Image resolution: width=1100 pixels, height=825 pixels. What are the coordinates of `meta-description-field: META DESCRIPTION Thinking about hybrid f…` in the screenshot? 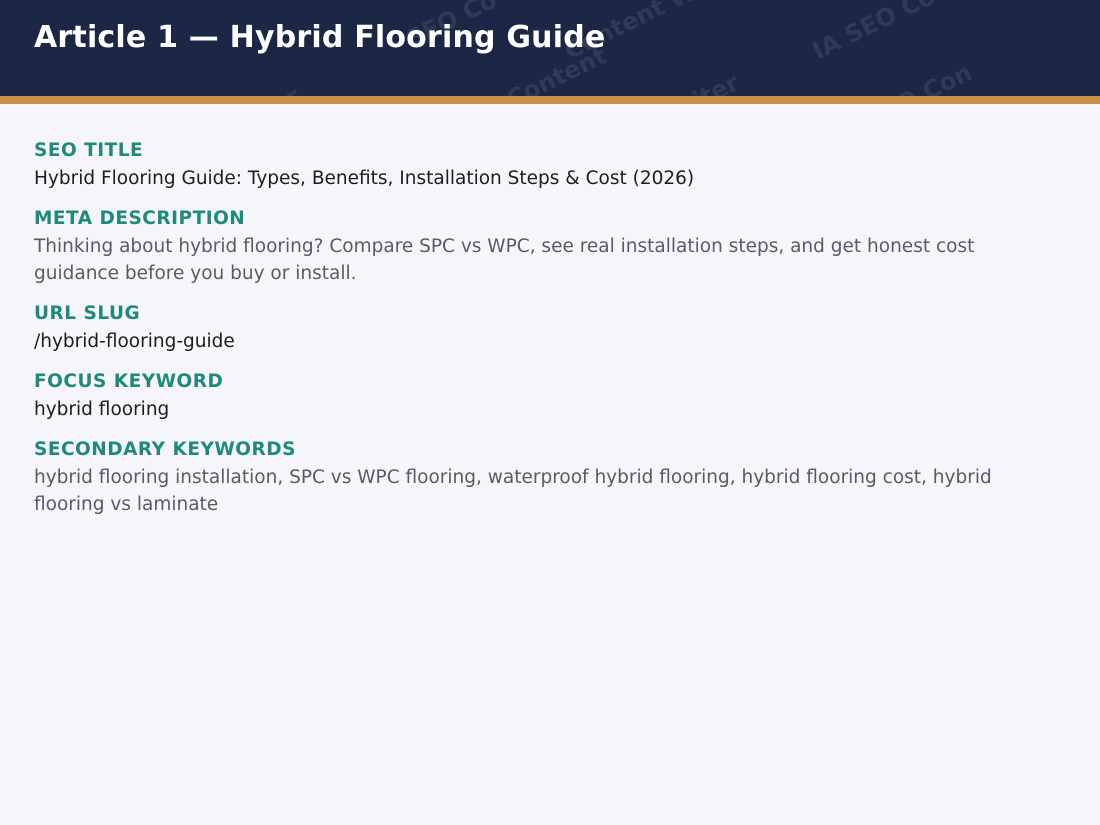 It's located at (549, 246).